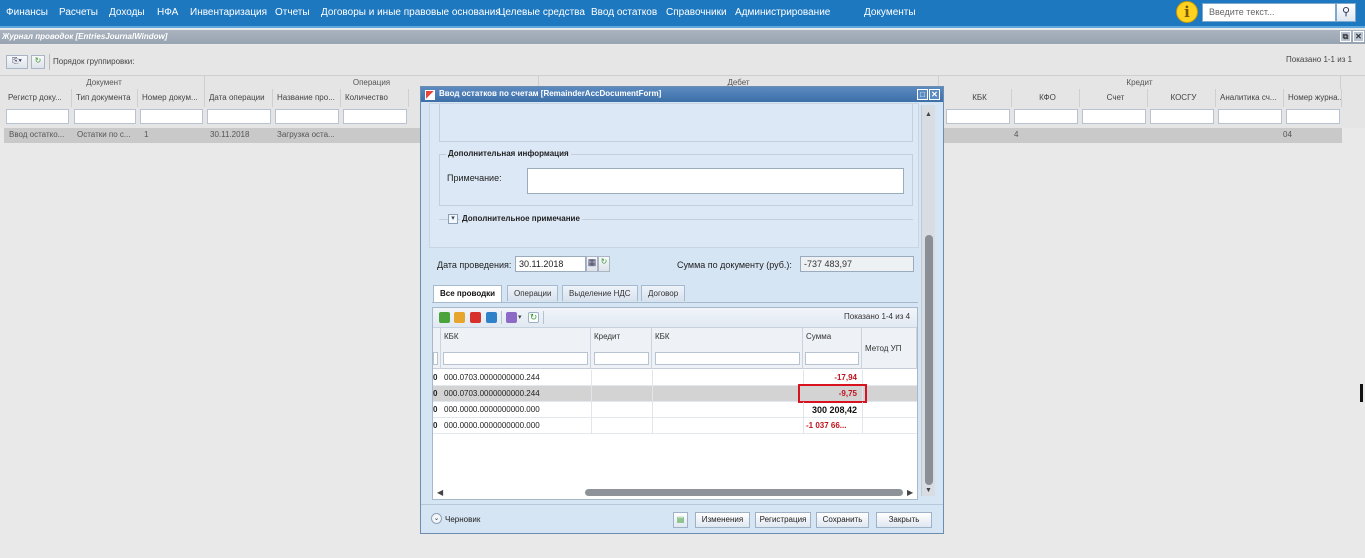 The height and width of the screenshot is (558, 1365). I want to click on tab-contract: Договор, so click(663, 293).